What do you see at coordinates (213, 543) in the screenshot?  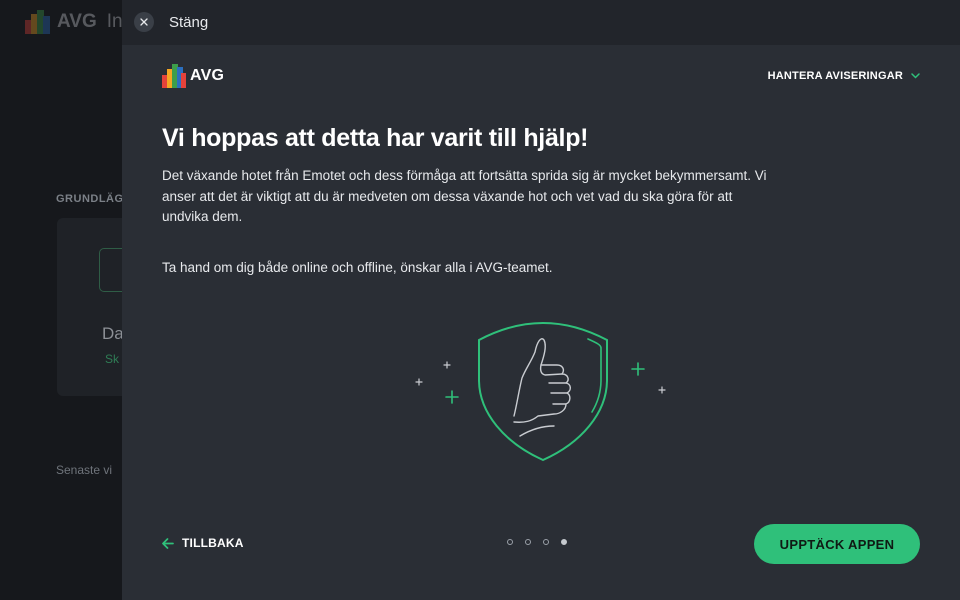 I see `back-label: TILLBAKA` at bounding box center [213, 543].